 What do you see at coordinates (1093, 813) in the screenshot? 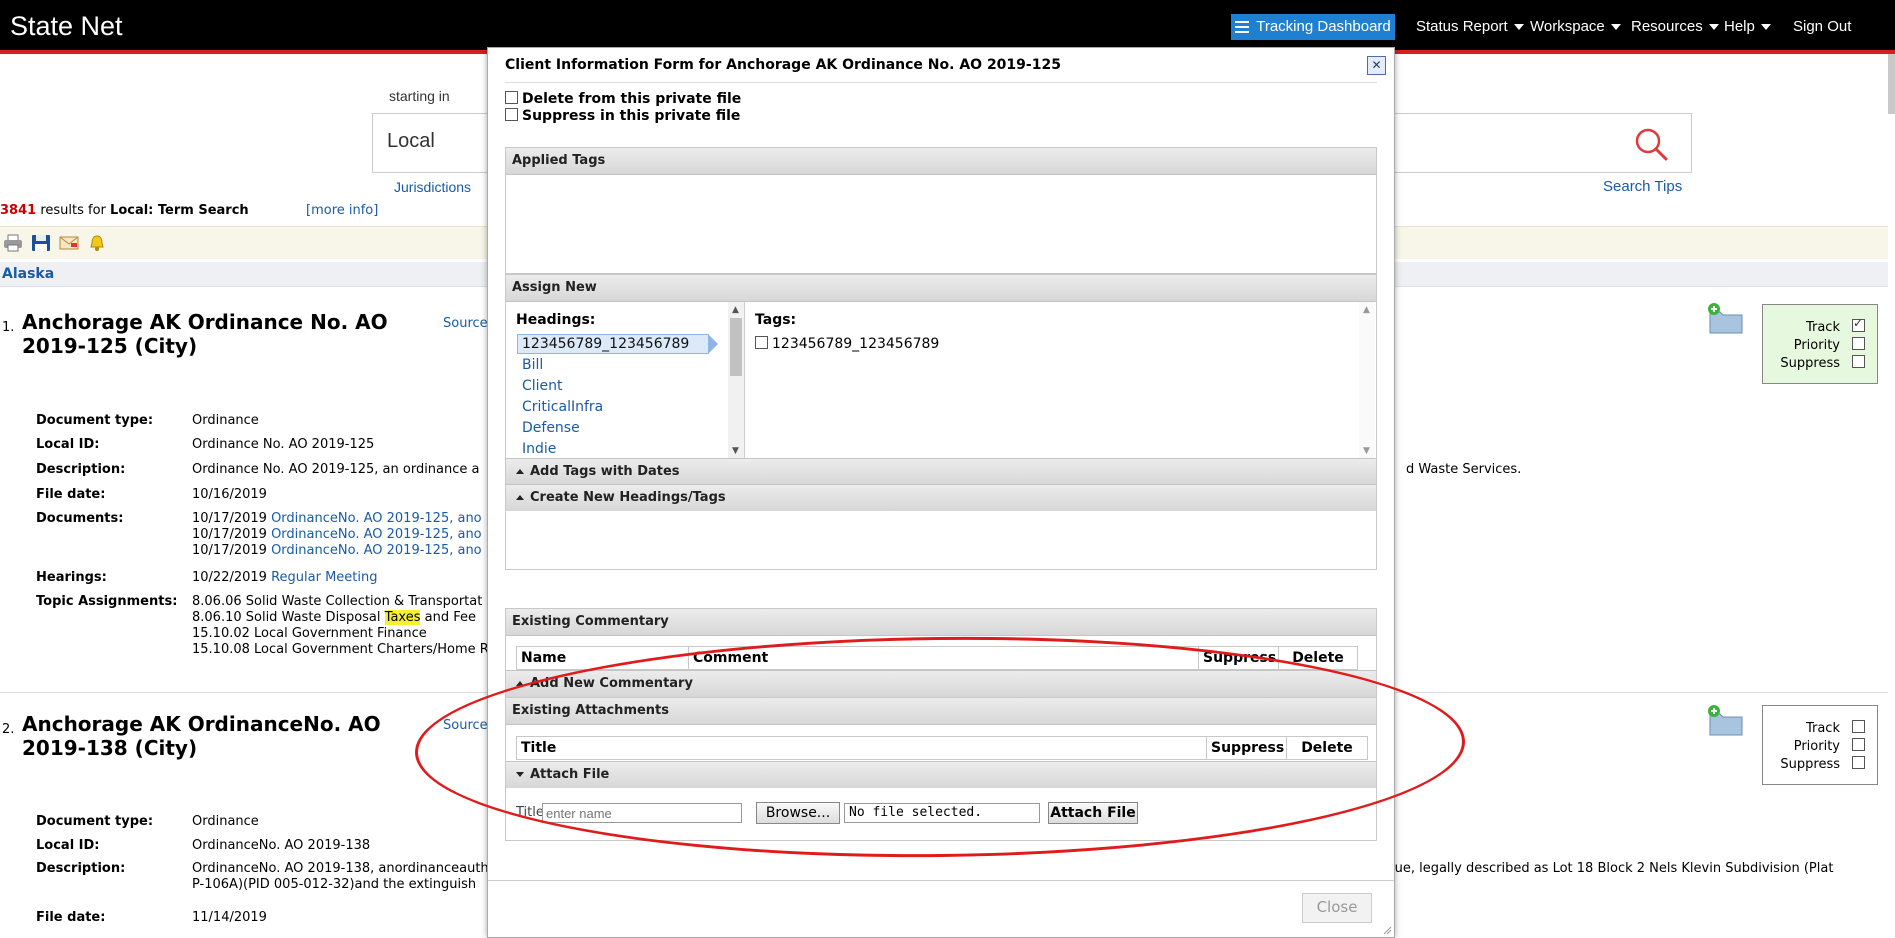
I see `attach-file-button: Attach File` at bounding box center [1093, 813].